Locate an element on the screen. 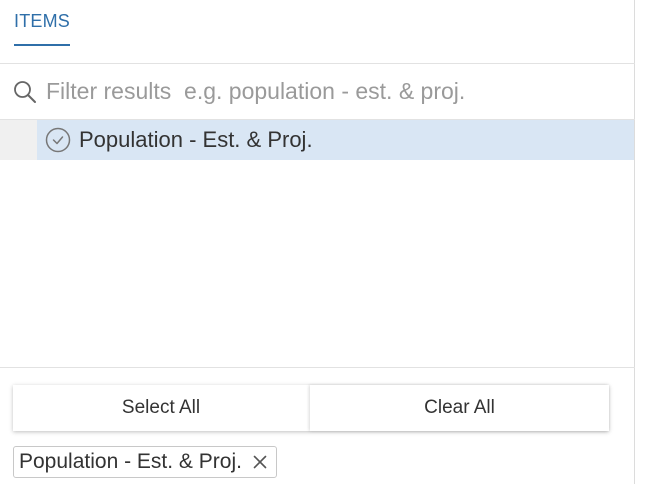  tab-bar: ITEMS is located at coordinates (317, 32).